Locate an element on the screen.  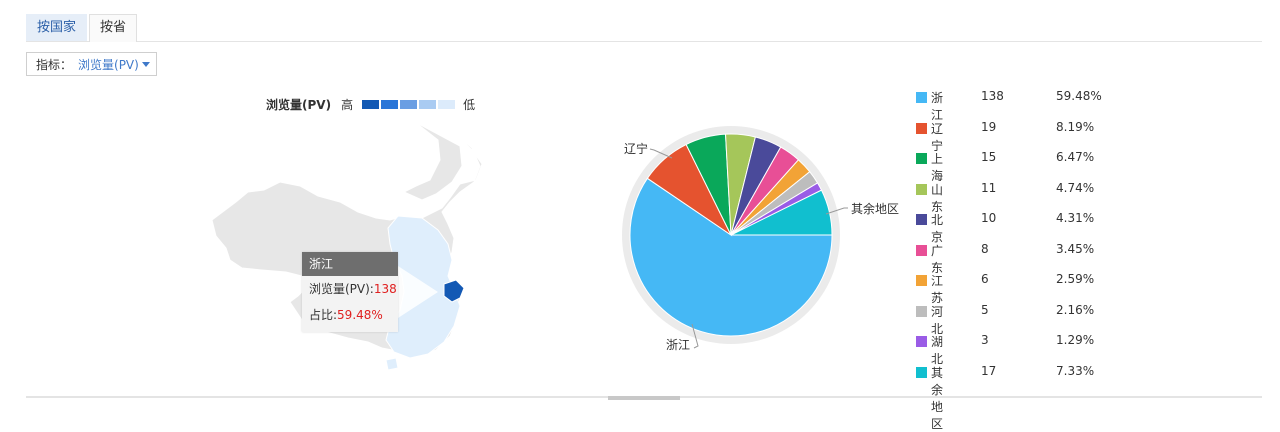
legend-name: 湖北 is located at coordinates (937, 350).